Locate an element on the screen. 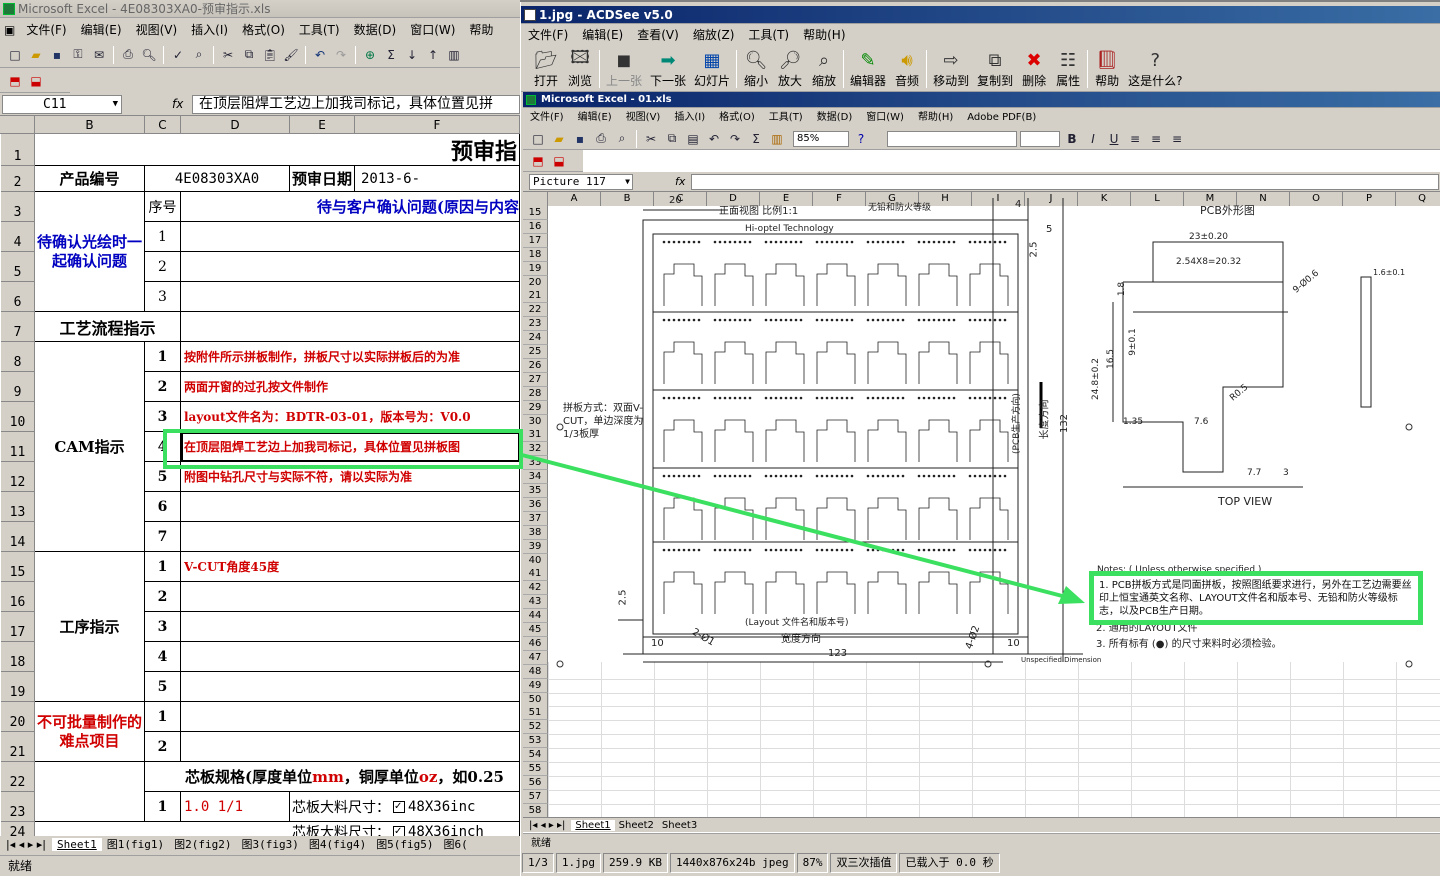  zoom-button: ⌕ 缩放 is located at coordinates (824, 68).